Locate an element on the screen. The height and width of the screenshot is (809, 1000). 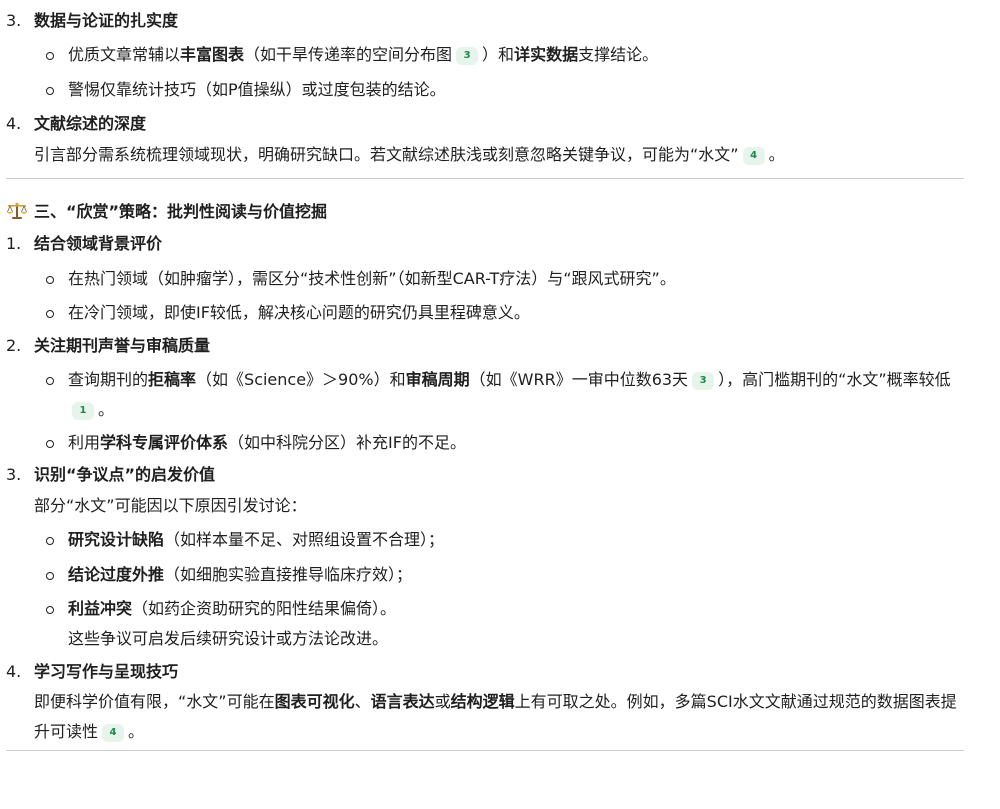
bullet-item: 利用学科专属评价体系（如中科院分区）补充IF的不足。 is located at coordinates (485, 443).